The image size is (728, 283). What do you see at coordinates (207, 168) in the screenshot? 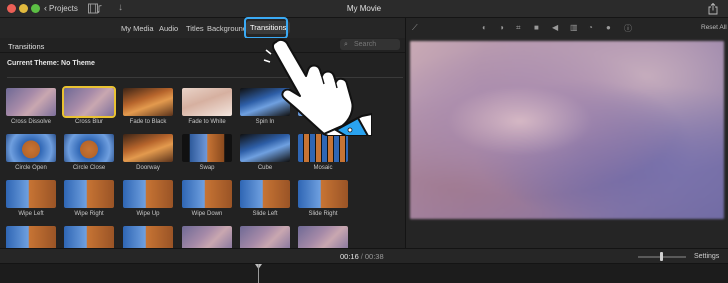
I see `transition-label: Swap` at bounding box center [207, 168].